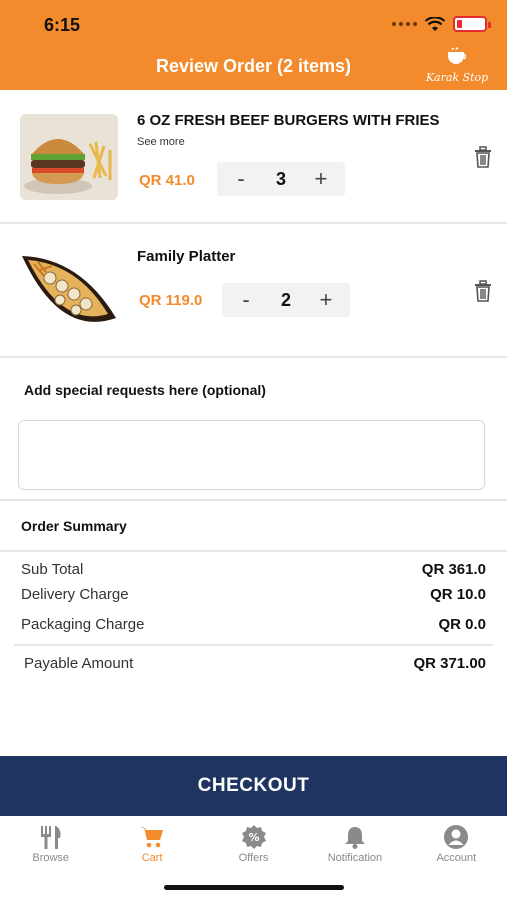 This screenshot has height=900, width=507. What do you see at coordinates (52, 569) in the screenshot?
I see `sub-total-label: Sub Total` at bounding box center [52, 569].